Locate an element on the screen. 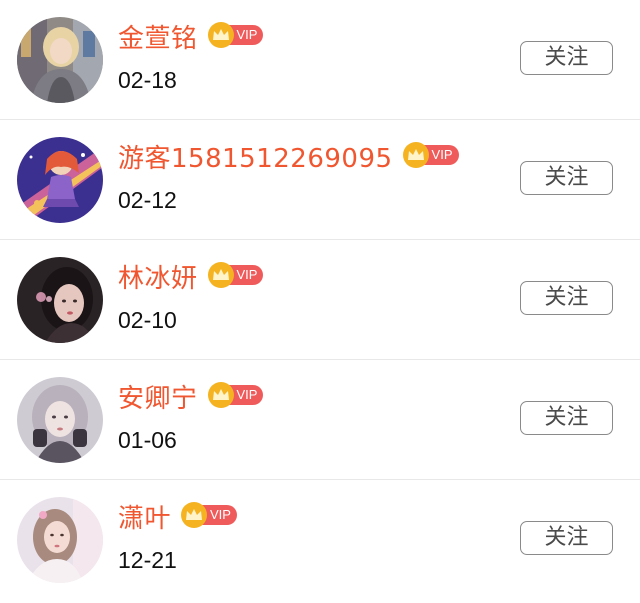 The height and width of the screenshot is (603, 640). name-line: 游客1581512269095 VIP is located at coordinates (288, 159).